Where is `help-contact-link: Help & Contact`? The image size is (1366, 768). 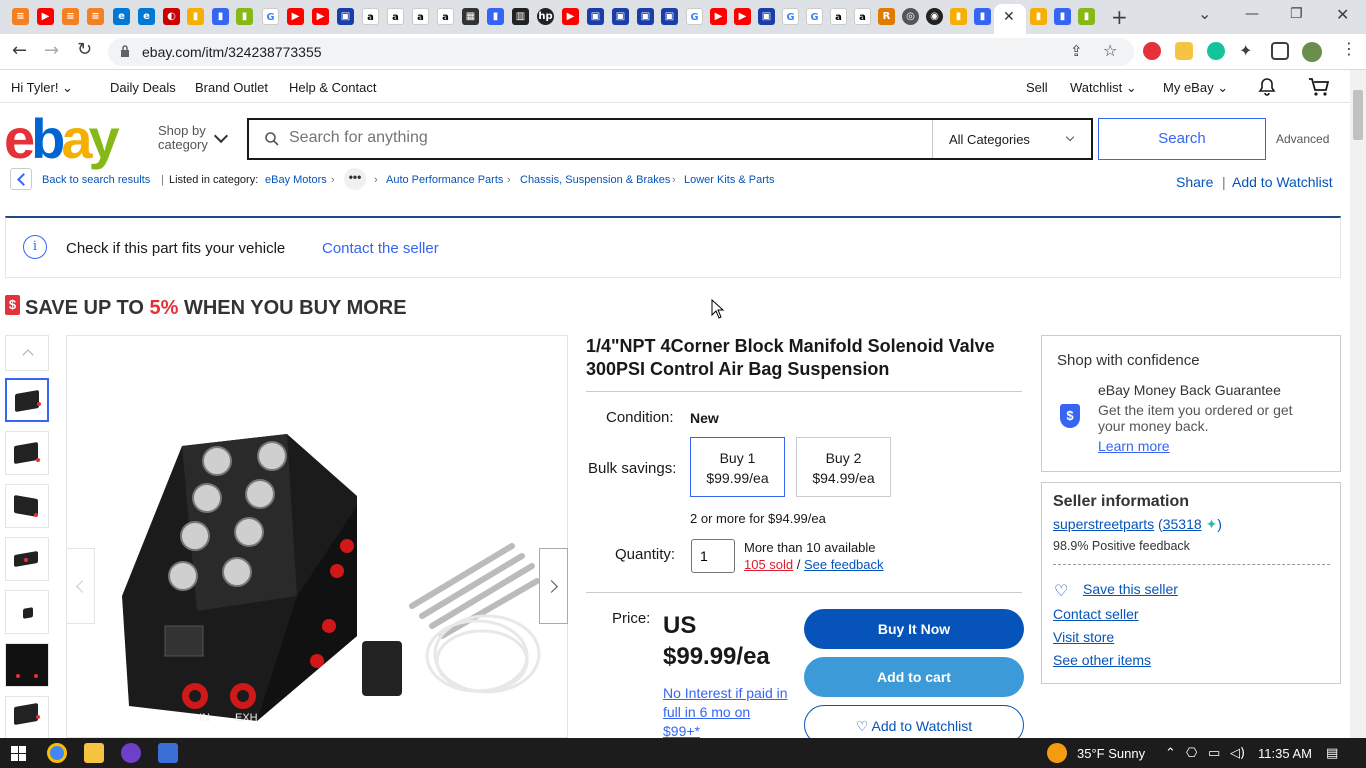
help-contact-link: Help & Contact is located at coordinates (332, 87).